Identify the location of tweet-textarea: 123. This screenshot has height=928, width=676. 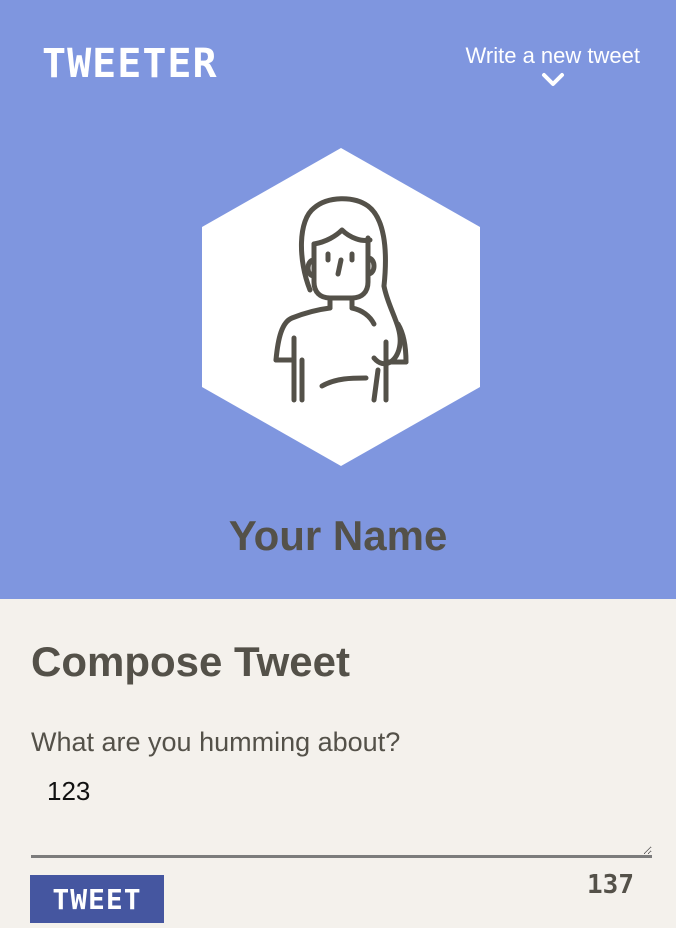
(341, 815).